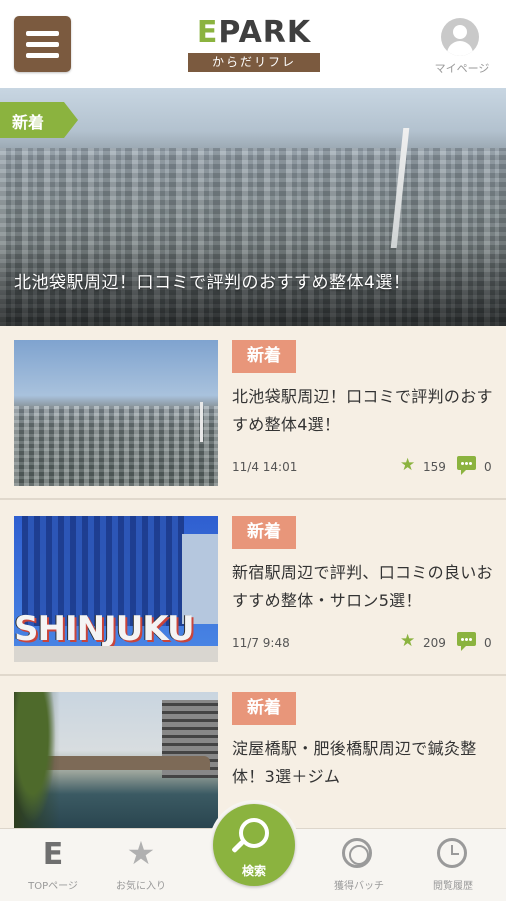 The image size is (506, 901). Describe the element at coordinates (254, 845) in the screenshot. I see `search-button: 検索` at that location.